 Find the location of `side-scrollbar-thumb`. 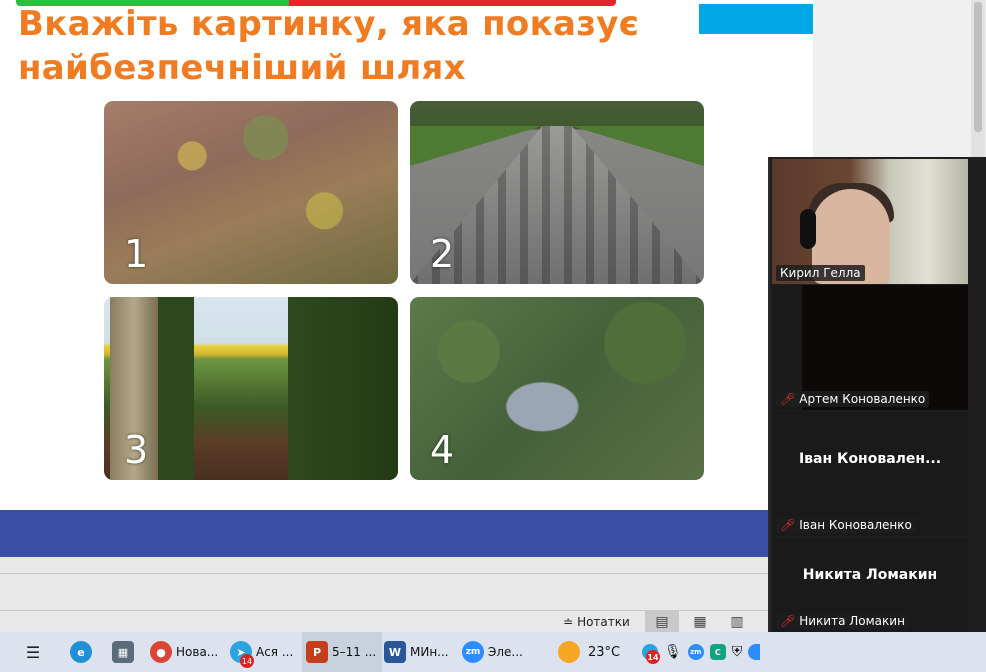

side-scrollbar-thumb is located at coordinates (978, 67).